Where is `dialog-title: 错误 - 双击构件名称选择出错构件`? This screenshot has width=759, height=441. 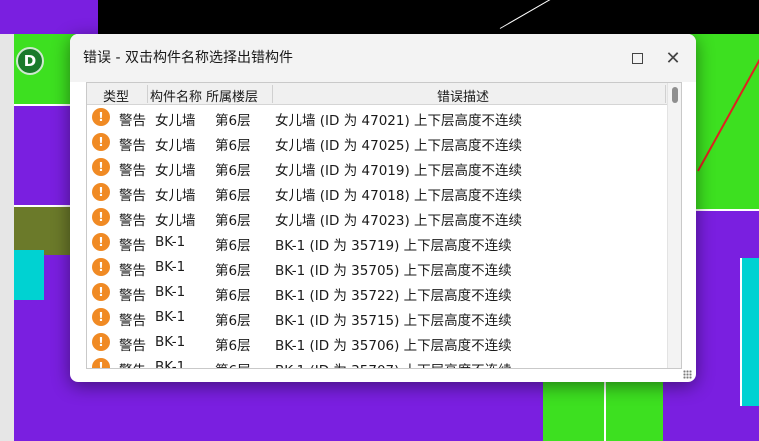 dialog-title: 错误 - 双击构件名称选择出错构件 is located at coordinates (188, 58).